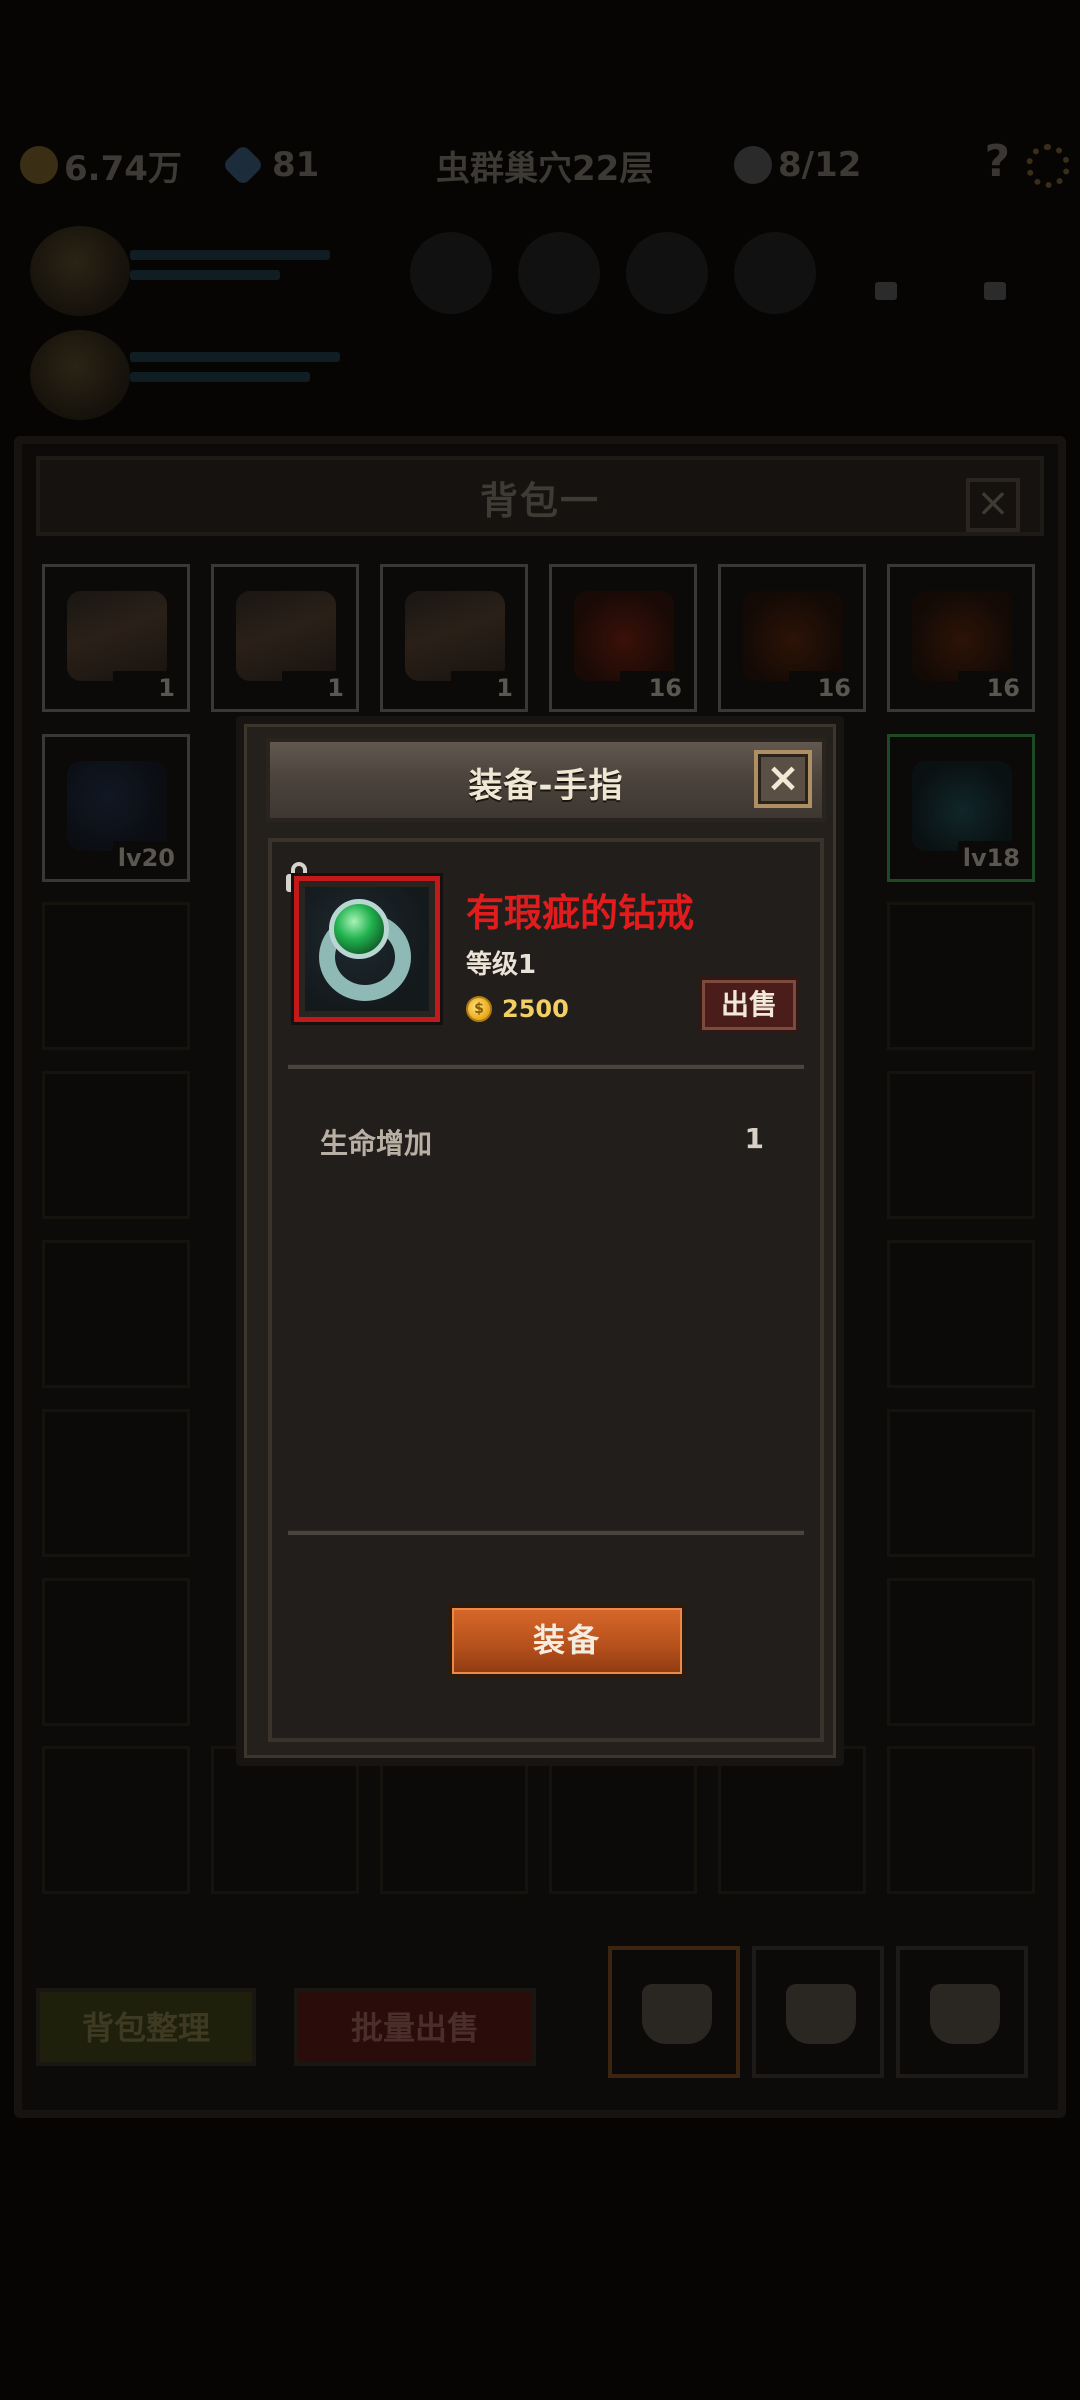 The width and height of the screenshot is (1080, 2400). Describe the element at coordinates (542, 1142) in the screenshot. I see `stat-row: 生命增加 1` at that location.